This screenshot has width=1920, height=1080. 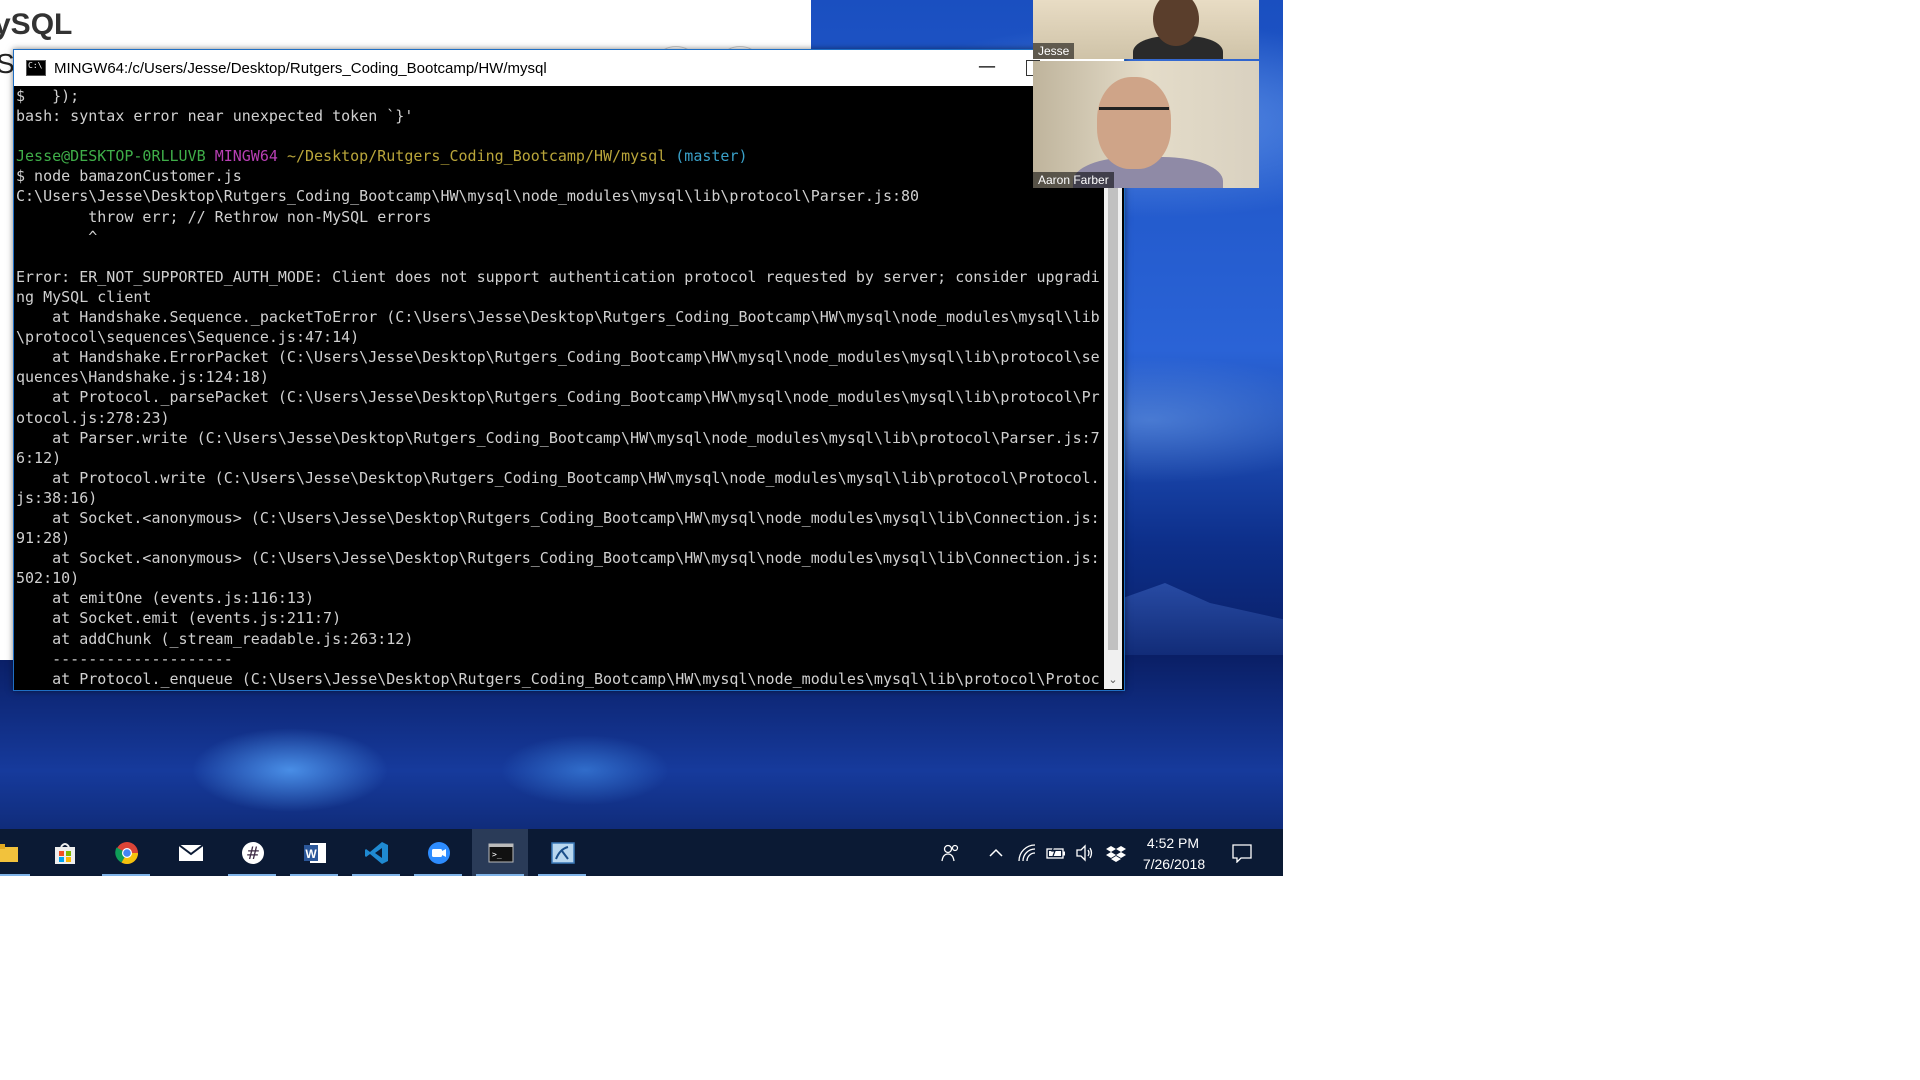 What do you see at coordinates (129, 176) in the screenshot?
I see `terminal-line: $ node bamazonCustomer.js` at bounding box center [129, 176].